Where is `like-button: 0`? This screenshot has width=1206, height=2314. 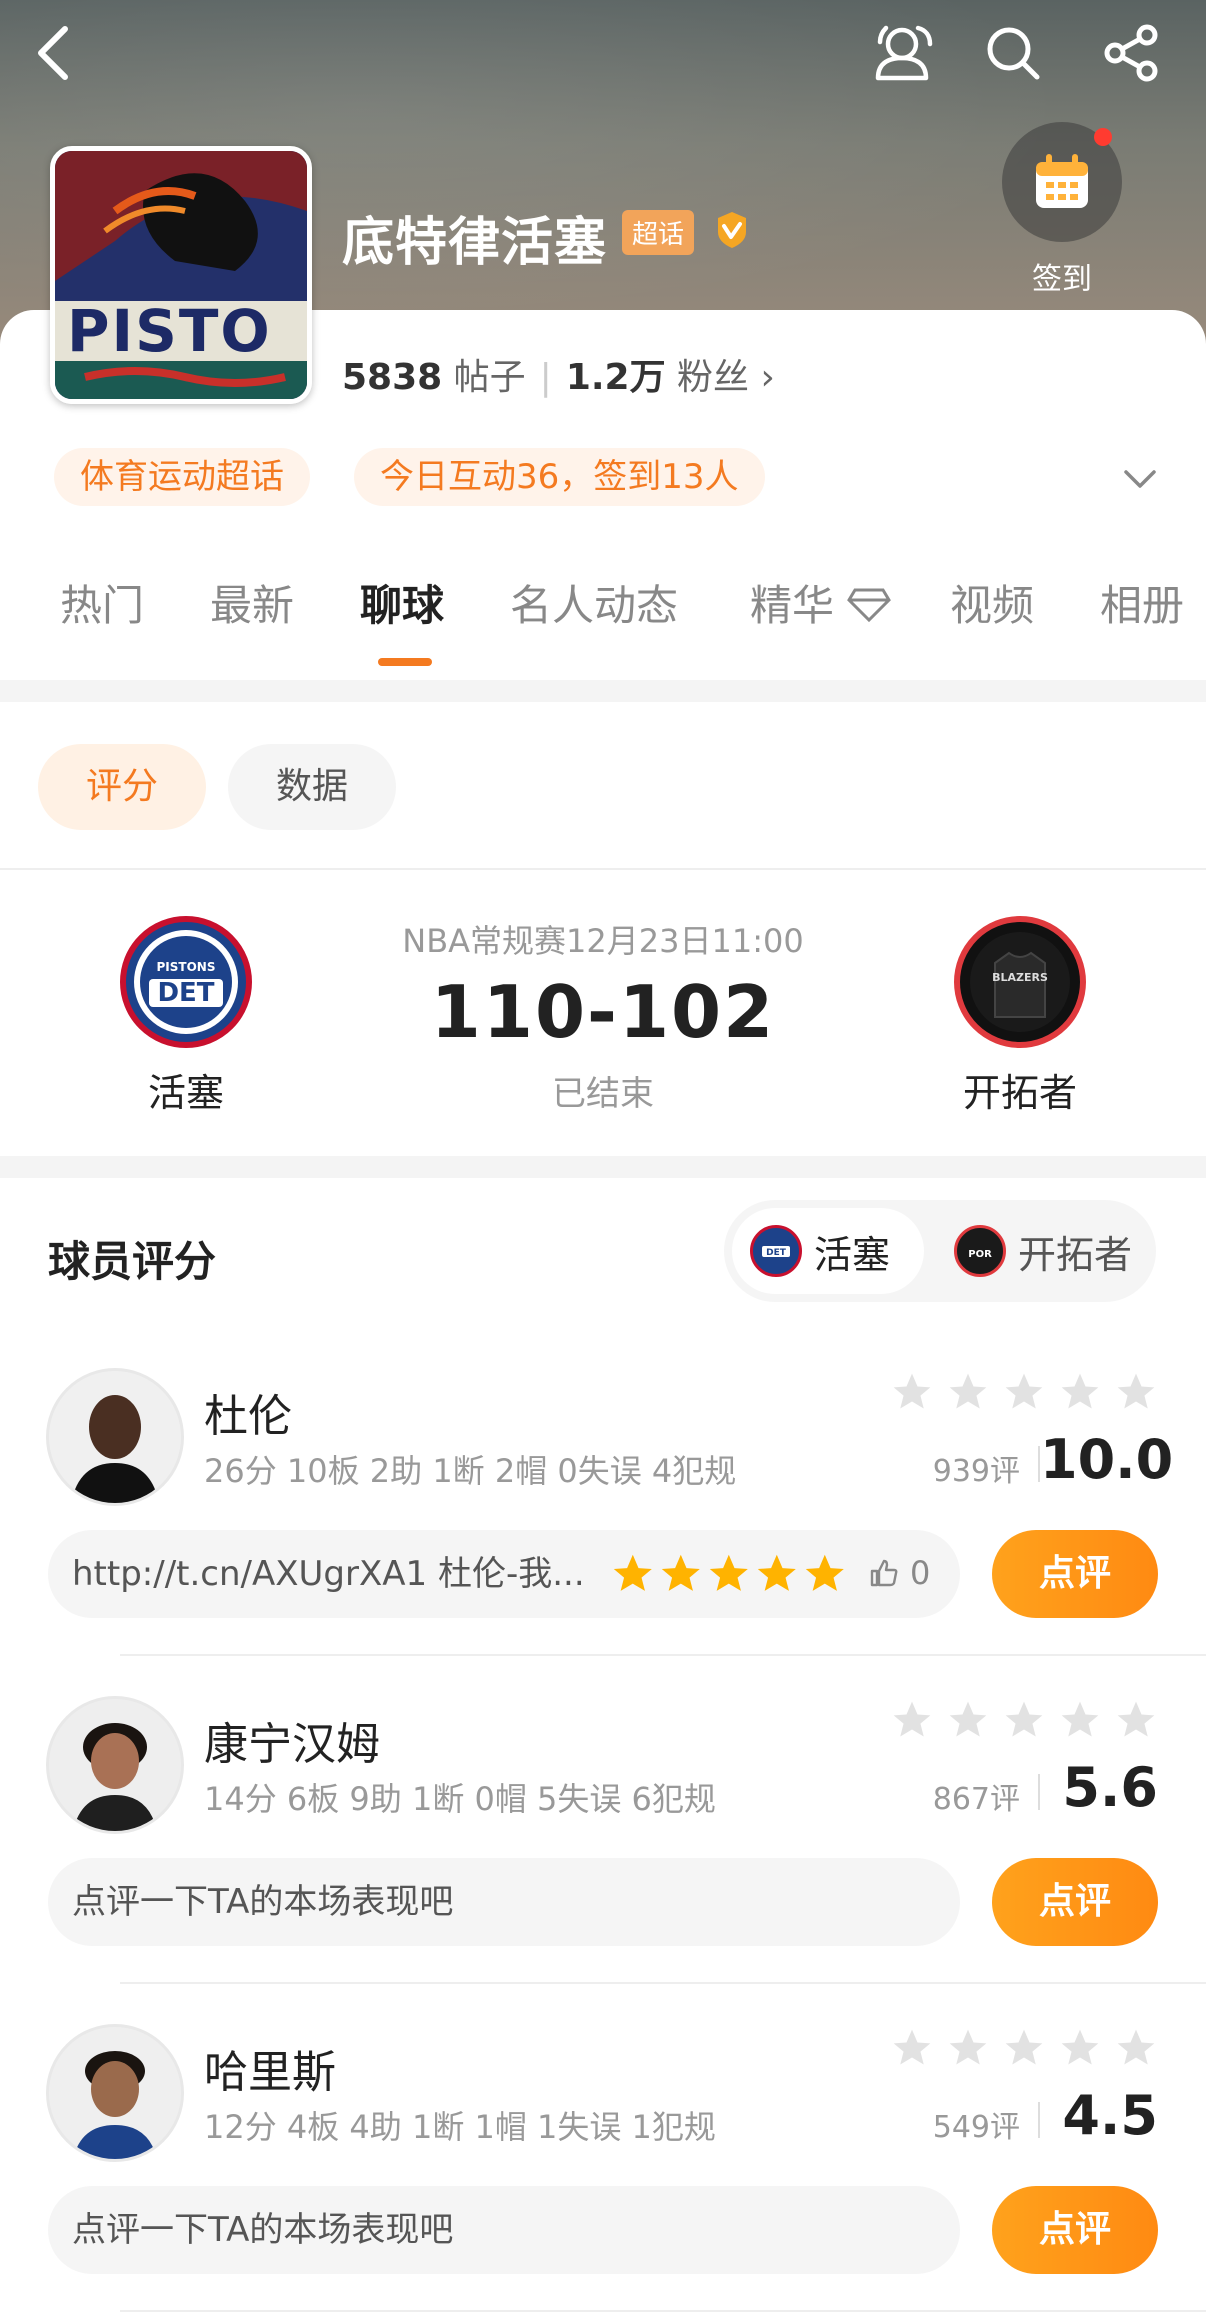 like-button: 0 is located at coordinates (911, 1573).